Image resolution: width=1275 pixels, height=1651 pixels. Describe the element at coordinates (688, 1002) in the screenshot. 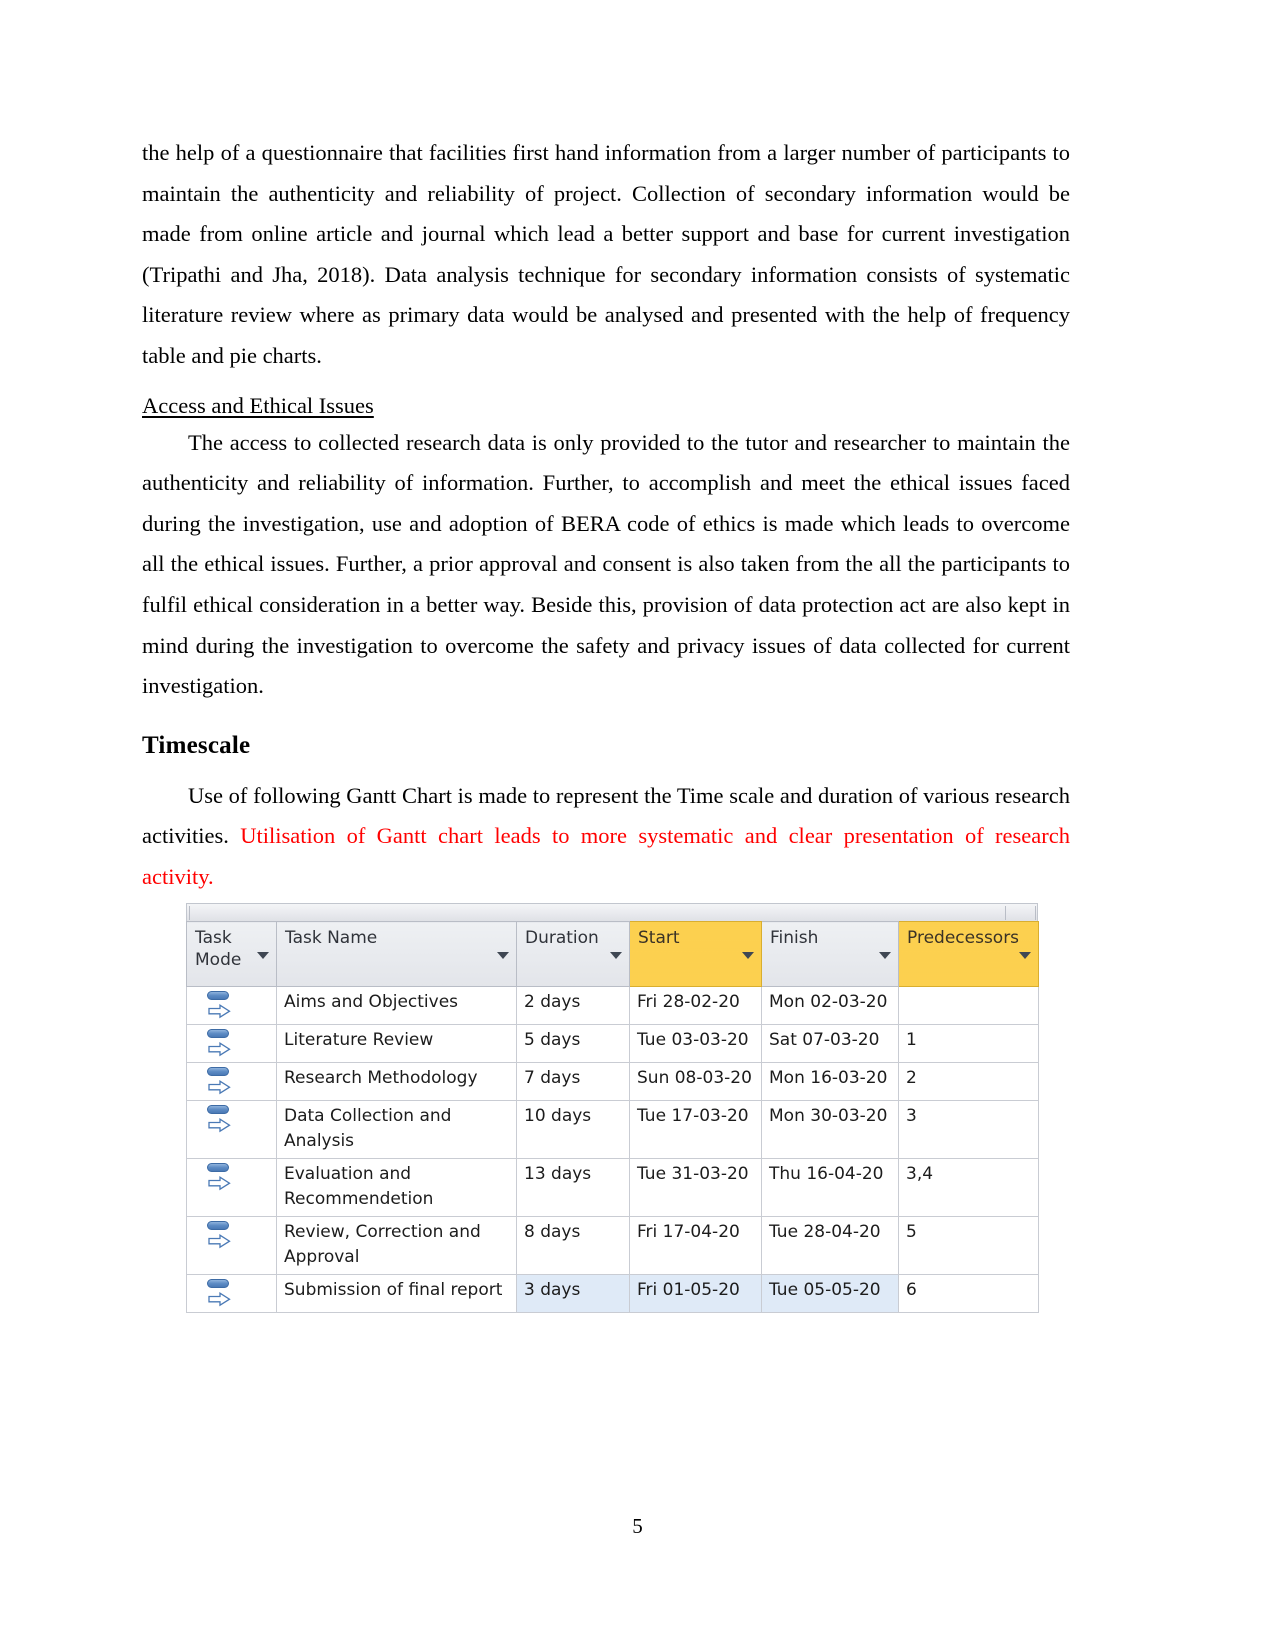

I see `cell-start-text: Fri 28-02-20` at that location.